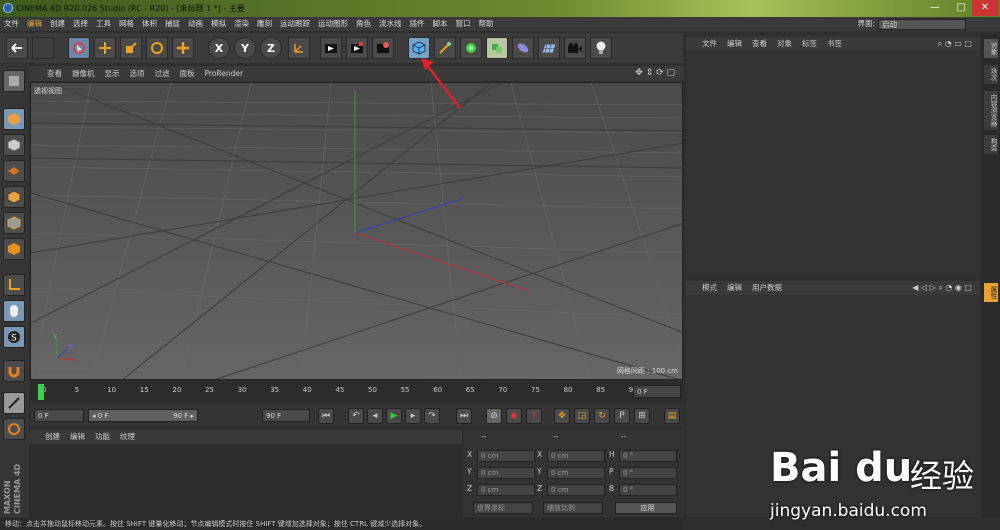  What do you see at coordinates (80, 24) in the screenshot?
I see `menu-item: 选择` at bounding box center [80, 24].